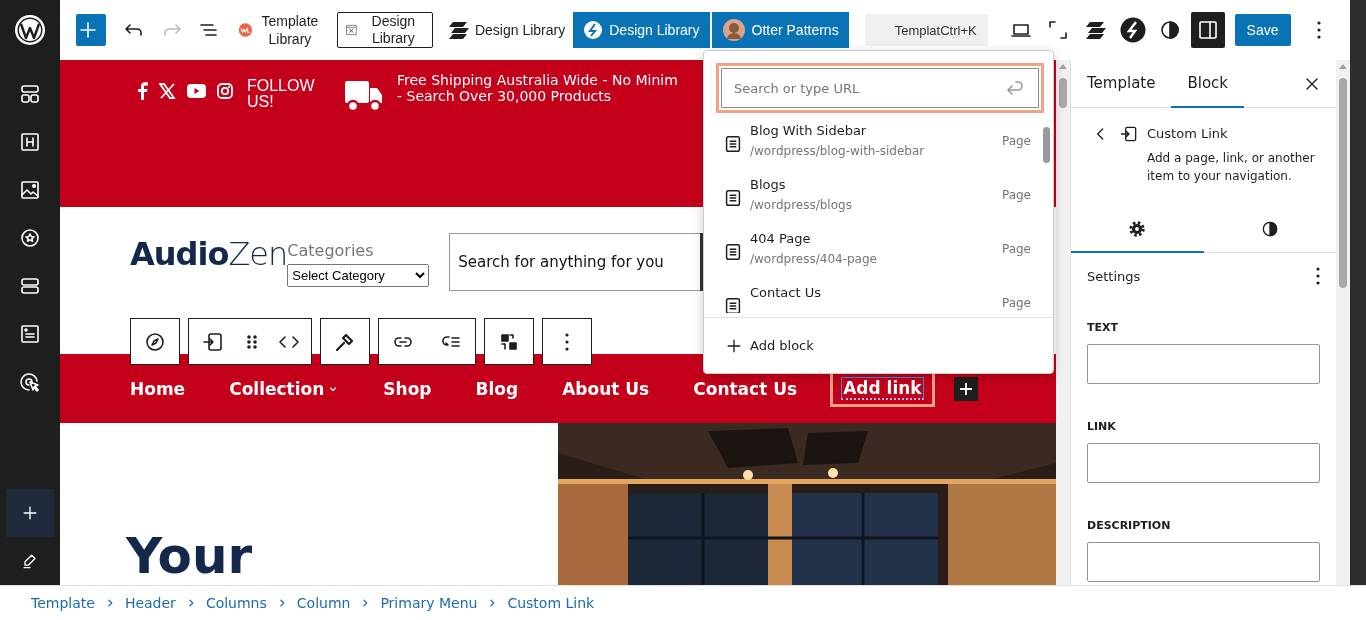 The height and width of the screenshot is (620, 1366). What do you see at coordinates (30, 94) in the screenshot?
I see `patterns-icon` at bounding box center [30, 94].